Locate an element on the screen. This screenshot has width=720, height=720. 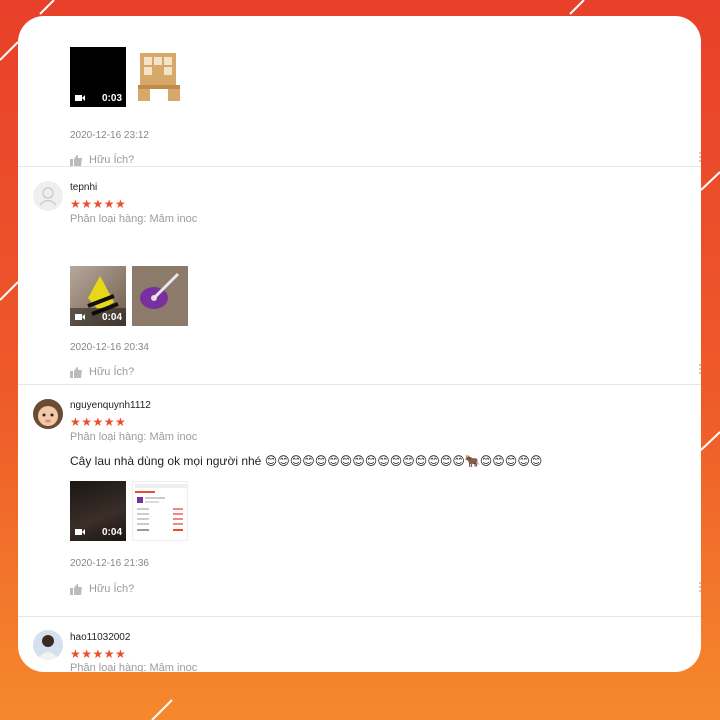
person-photo-icon is located at coordinates (48, 645).